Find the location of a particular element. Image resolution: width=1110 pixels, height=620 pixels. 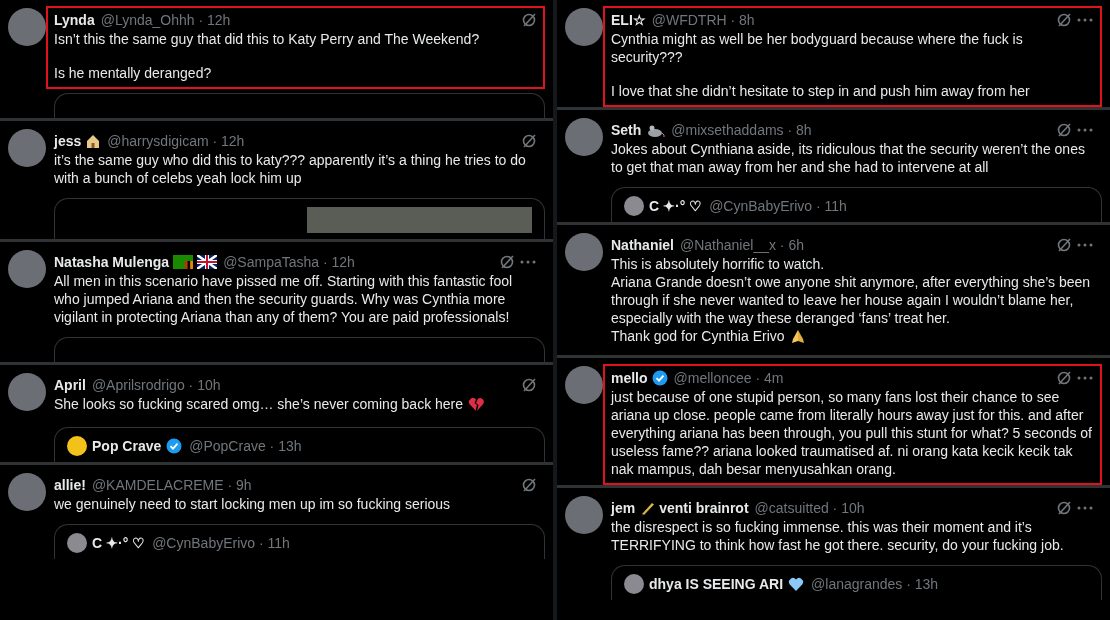

author-name: Lynda is located at coordinates (74, 20).